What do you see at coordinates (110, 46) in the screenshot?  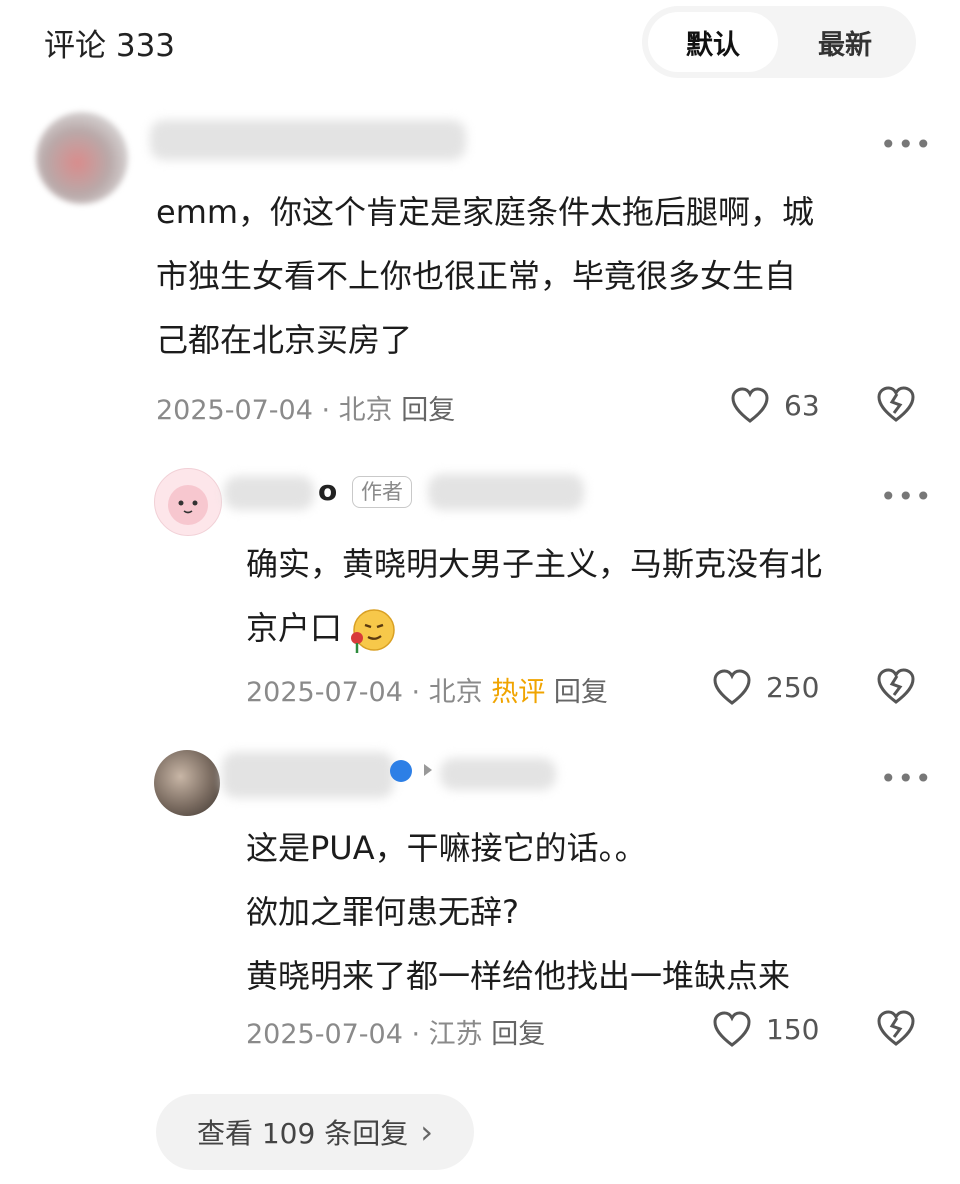 I see `comments-count-title: 评论 333` at bounding box center [110, 46].